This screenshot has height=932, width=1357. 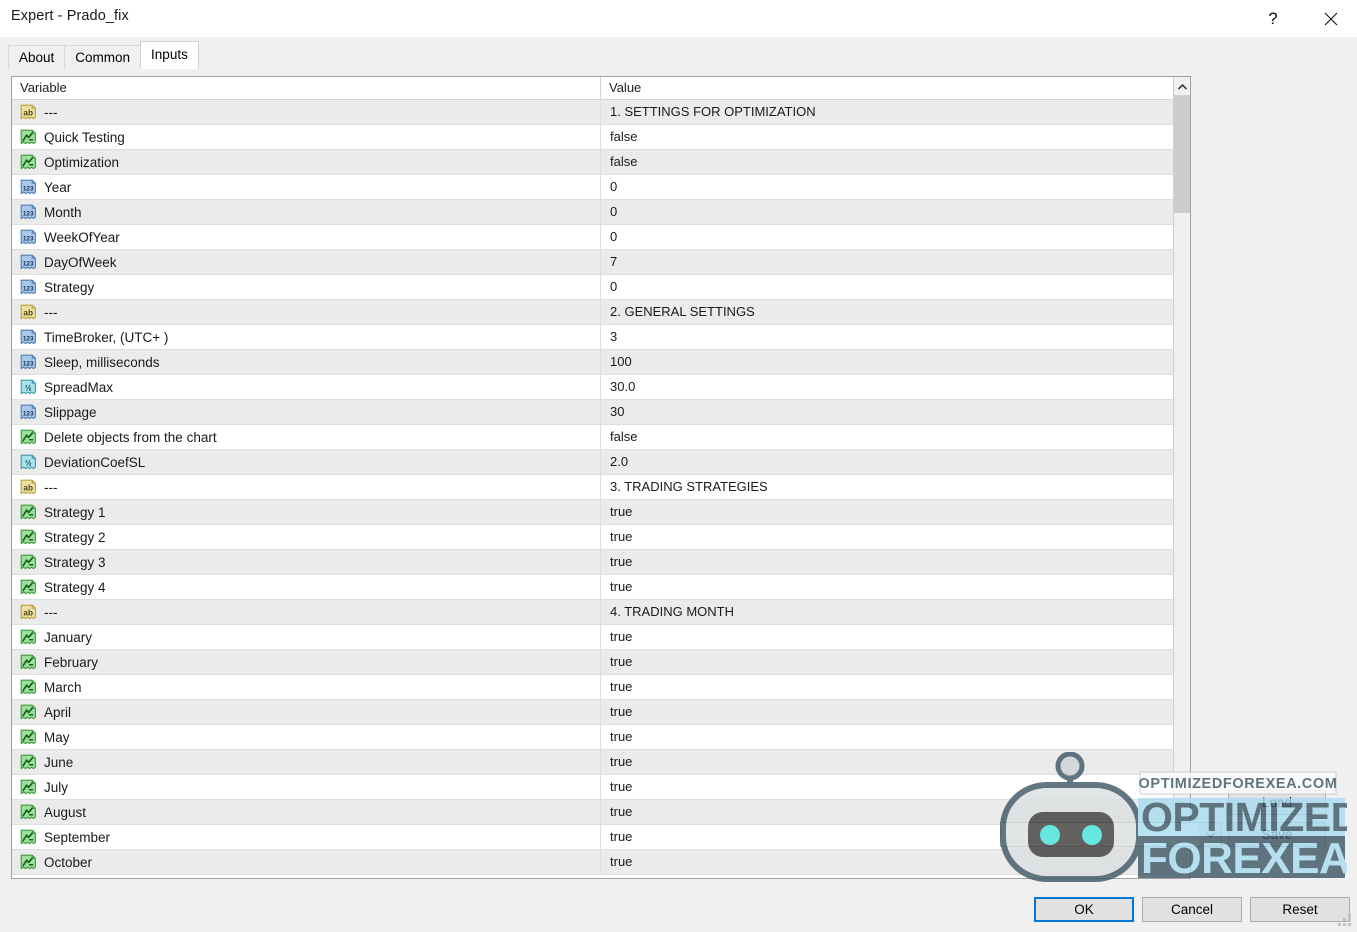 I want to click on table-row: Strategy 4 true, so click(x=601, y=587).